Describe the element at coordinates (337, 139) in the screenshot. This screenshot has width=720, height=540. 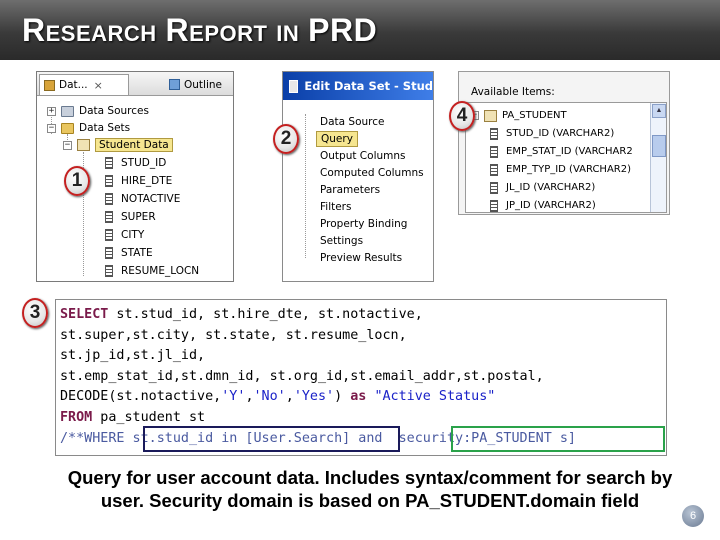
I see `nav-item-query: Query` at that location.